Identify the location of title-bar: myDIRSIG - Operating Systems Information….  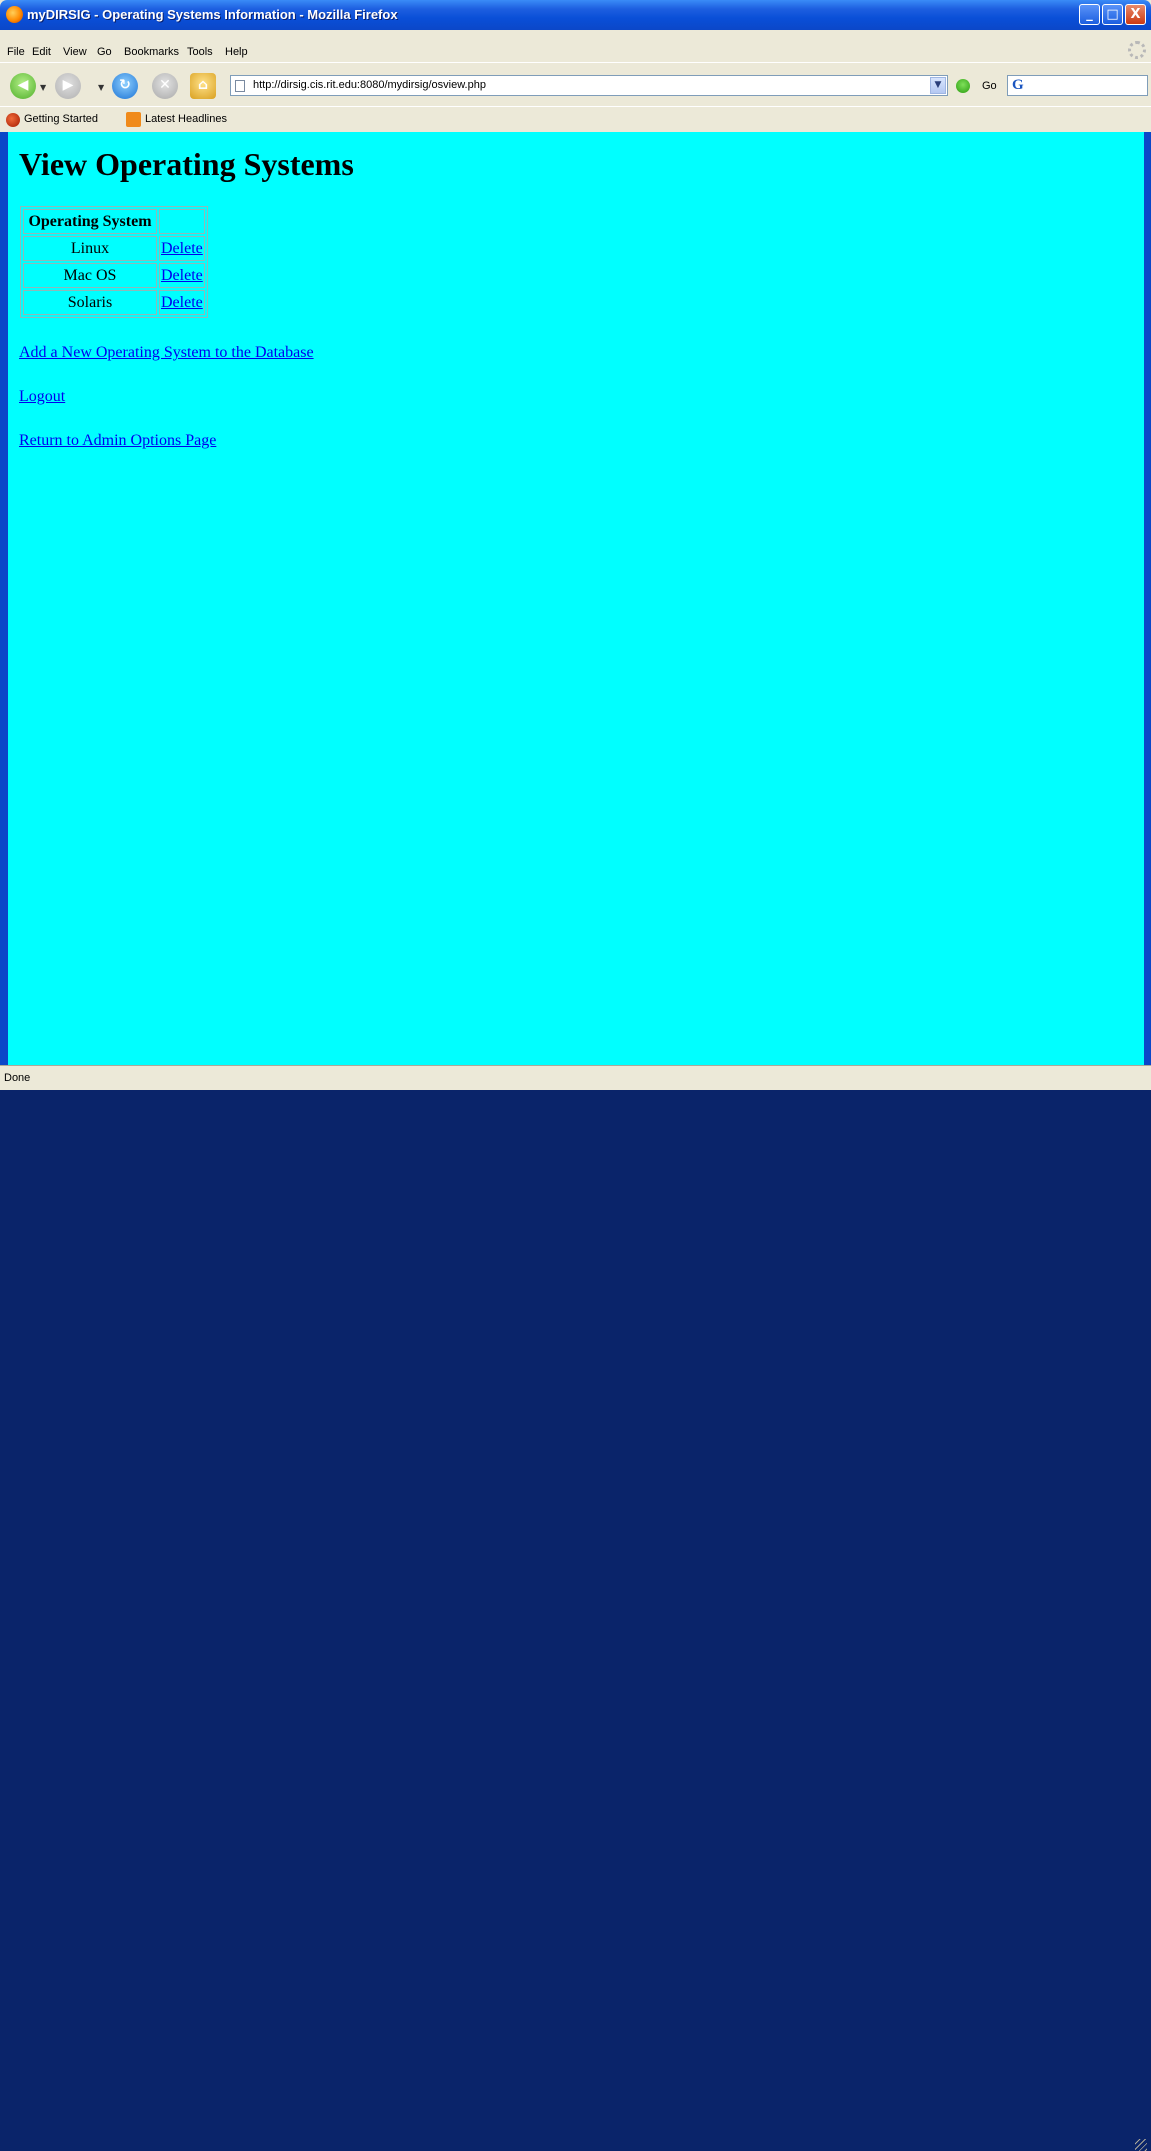
(575, 15).